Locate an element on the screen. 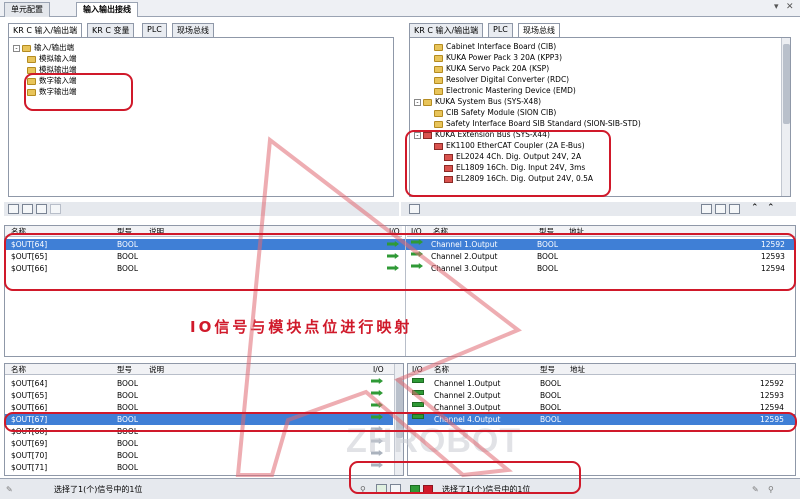 The height and width of the screenshot is (499, 800). col-header-address: 地址 is located at coordinates (577, 369).